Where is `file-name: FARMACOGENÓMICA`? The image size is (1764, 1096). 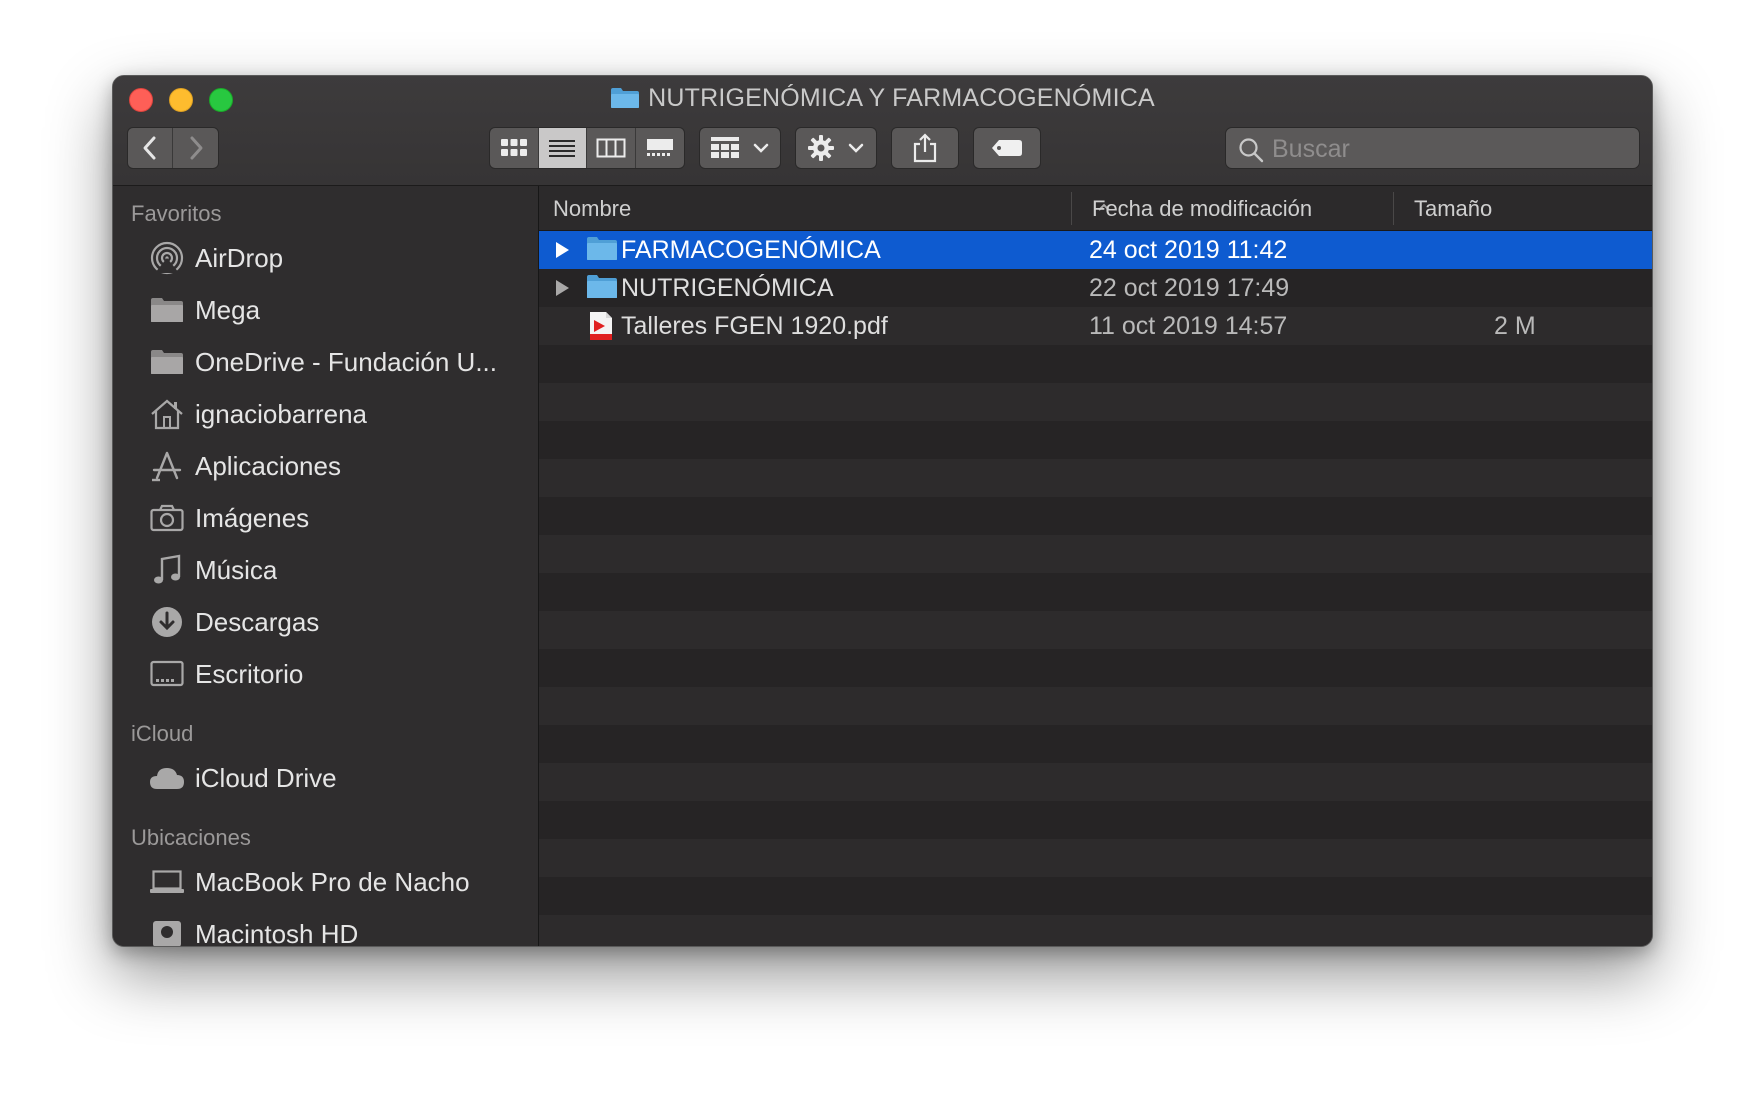 file-name: FARMACOGENÓMICA is located at coordinates (751, 250).